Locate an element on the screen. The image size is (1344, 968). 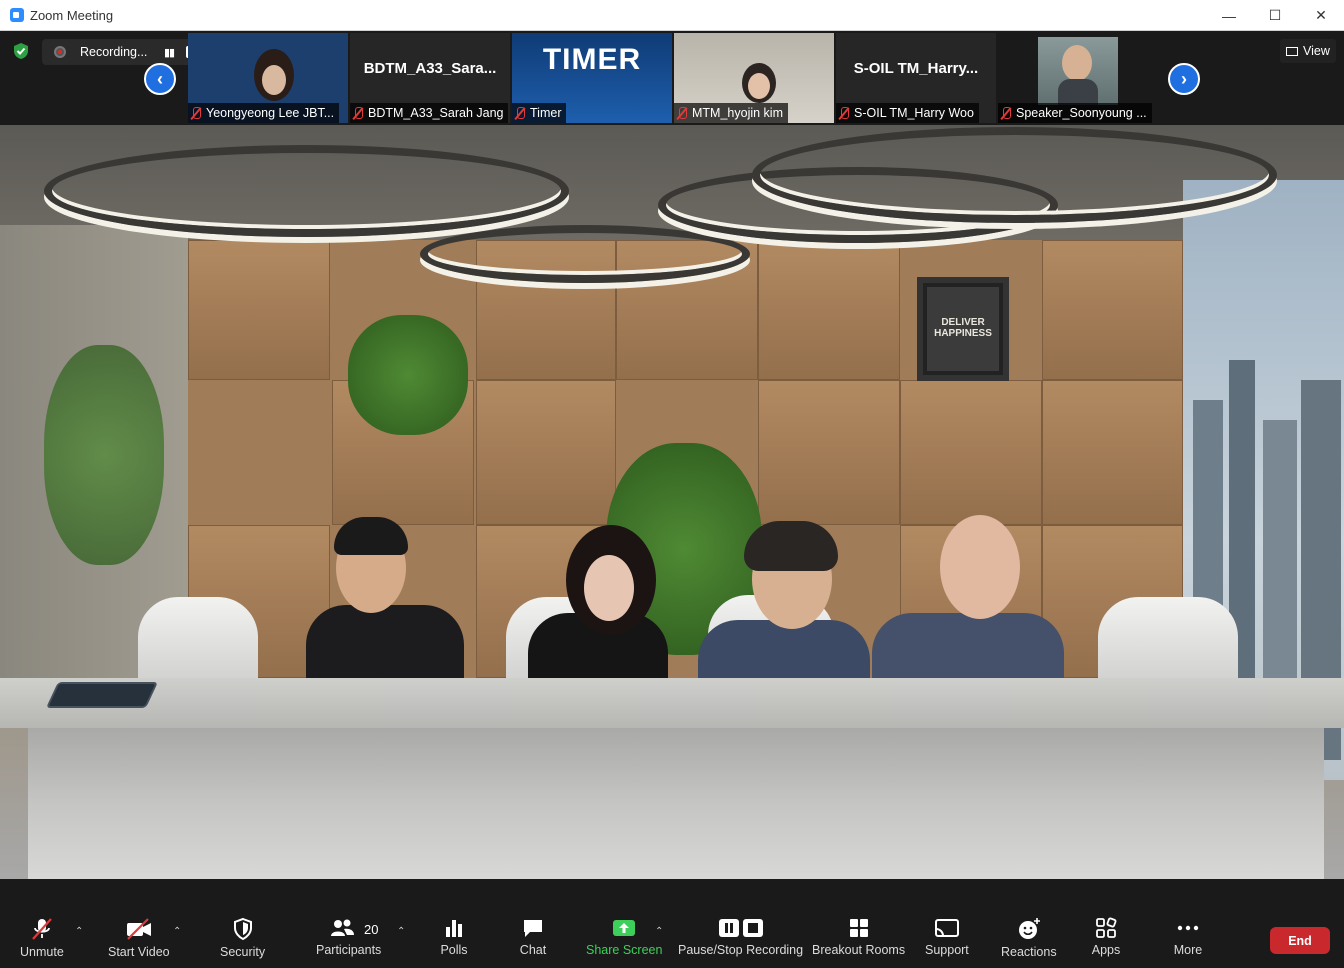
start-video-button: Start Video is located at coordinates (139, 938).